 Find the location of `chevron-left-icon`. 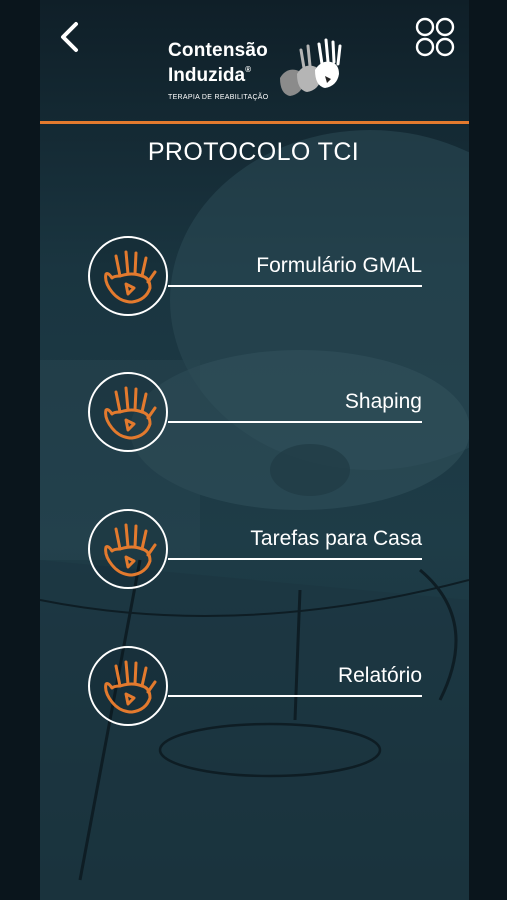

chevron-left-icon is located at coordinates (69, 37).